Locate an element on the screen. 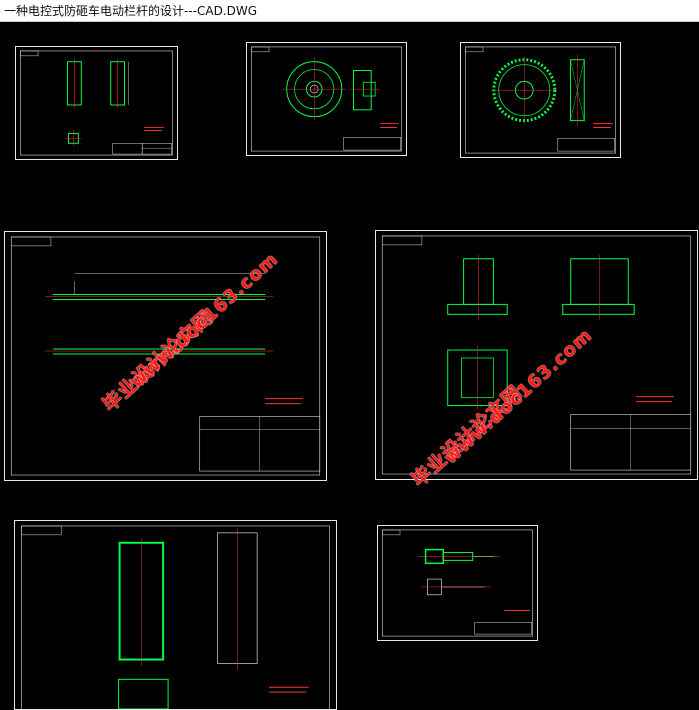 This screenshot has height=710, width=699. sheet-shaft-views is located at coordinates (96, 103).